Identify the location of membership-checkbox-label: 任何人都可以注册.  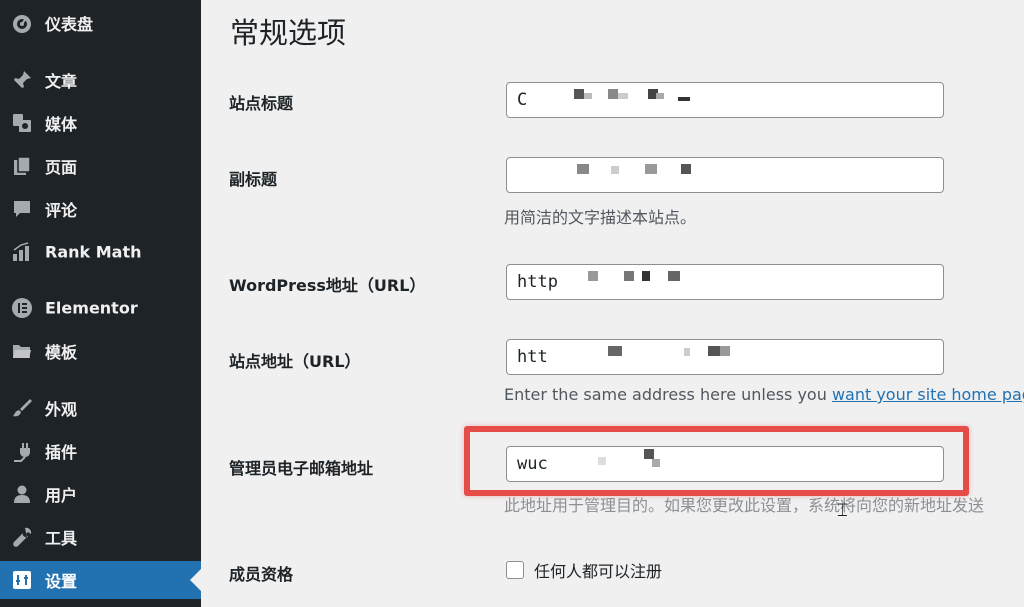
(598, 570).